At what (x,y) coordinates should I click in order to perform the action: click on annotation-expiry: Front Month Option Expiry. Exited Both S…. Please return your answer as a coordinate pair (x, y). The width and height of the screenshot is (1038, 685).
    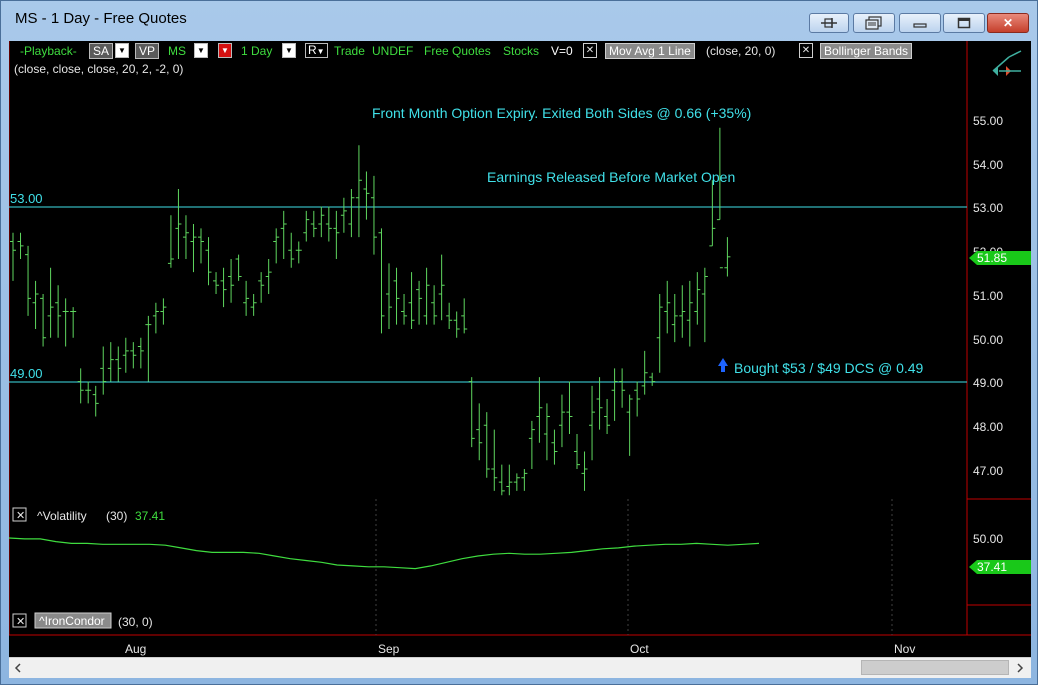
    Looking at the image, I should click on (561, 113).